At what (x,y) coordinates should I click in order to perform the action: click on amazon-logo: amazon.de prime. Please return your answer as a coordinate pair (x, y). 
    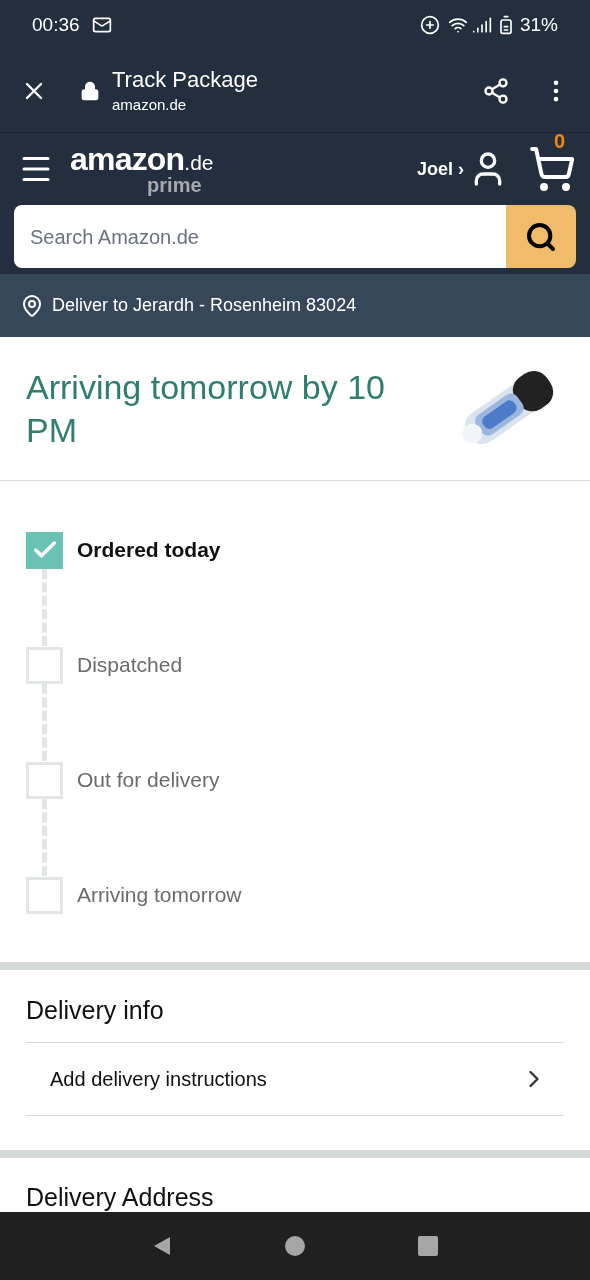
    Looking at the image, I should click on (142, 169).